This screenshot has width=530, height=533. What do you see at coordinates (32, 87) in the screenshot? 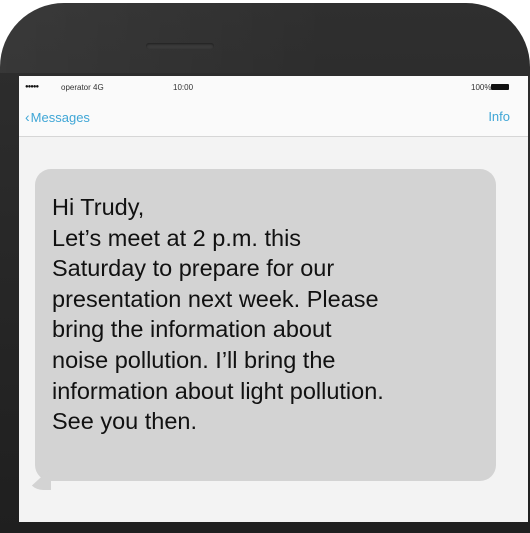
I see `signal-strength-icon: ●●●●●` at bounding box center [32, 87].